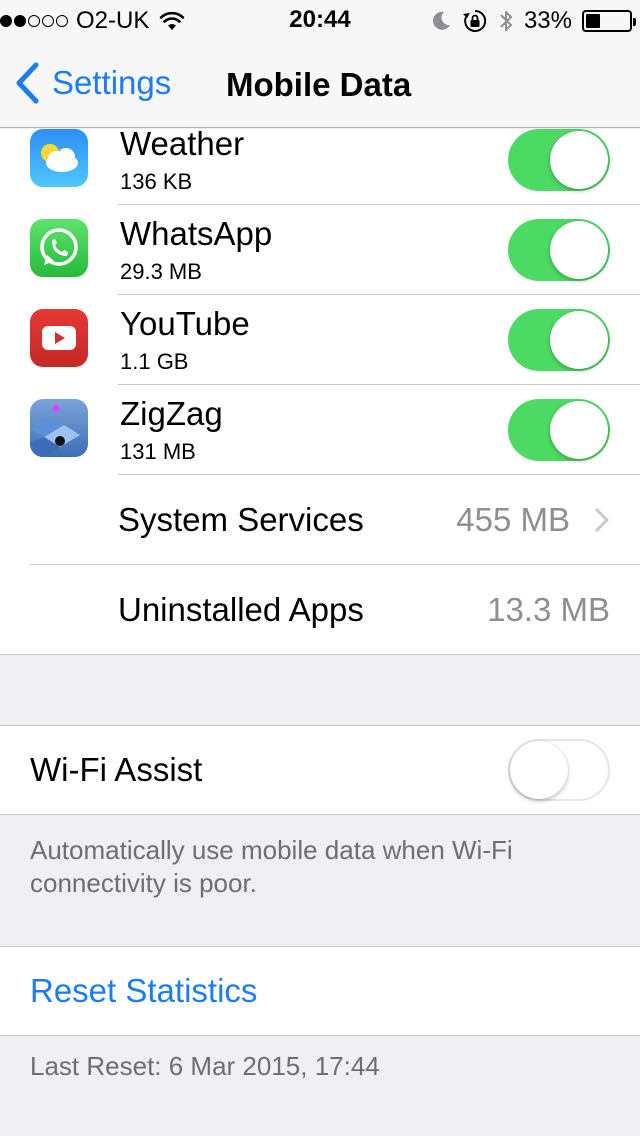  What do you see at coordinates (609, 21) in the screenshot?
I see `battery-icon` at bounding box center [609, 21].